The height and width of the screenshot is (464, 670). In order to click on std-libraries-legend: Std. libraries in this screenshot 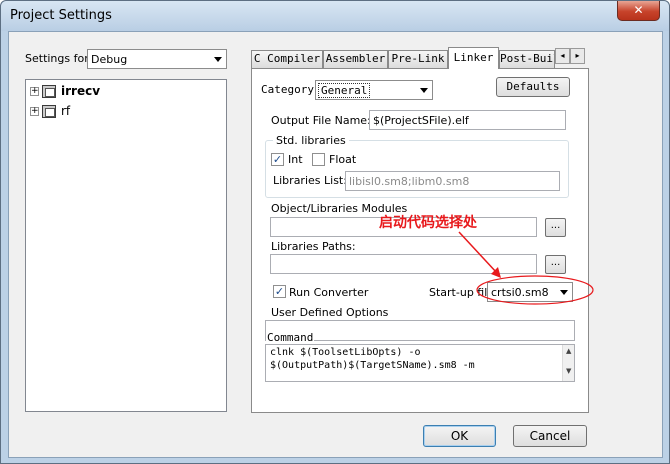, I will do `click(311, 140)`.